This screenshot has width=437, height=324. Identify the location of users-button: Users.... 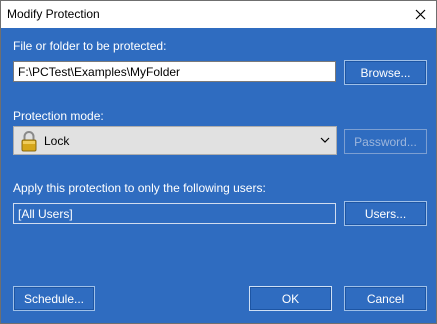
(385, 213).